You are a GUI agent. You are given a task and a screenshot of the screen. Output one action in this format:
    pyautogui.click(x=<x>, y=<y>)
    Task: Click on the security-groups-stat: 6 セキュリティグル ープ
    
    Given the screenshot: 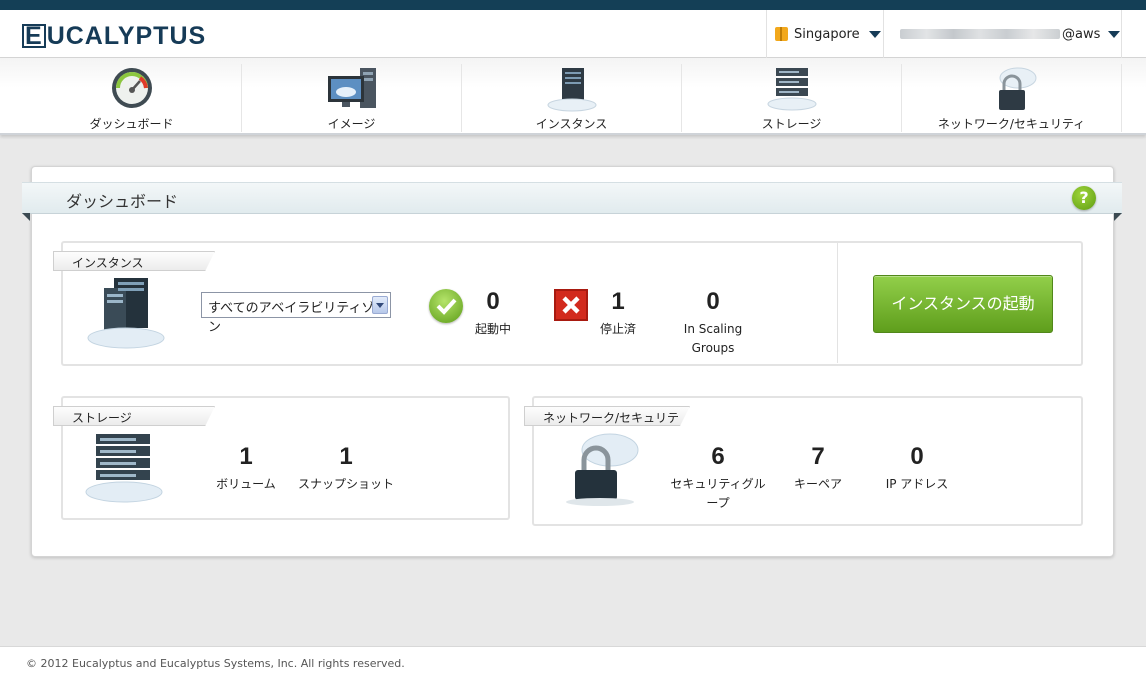 What is the action you would take?
    pyautogui.click(x=718, y=478)
    